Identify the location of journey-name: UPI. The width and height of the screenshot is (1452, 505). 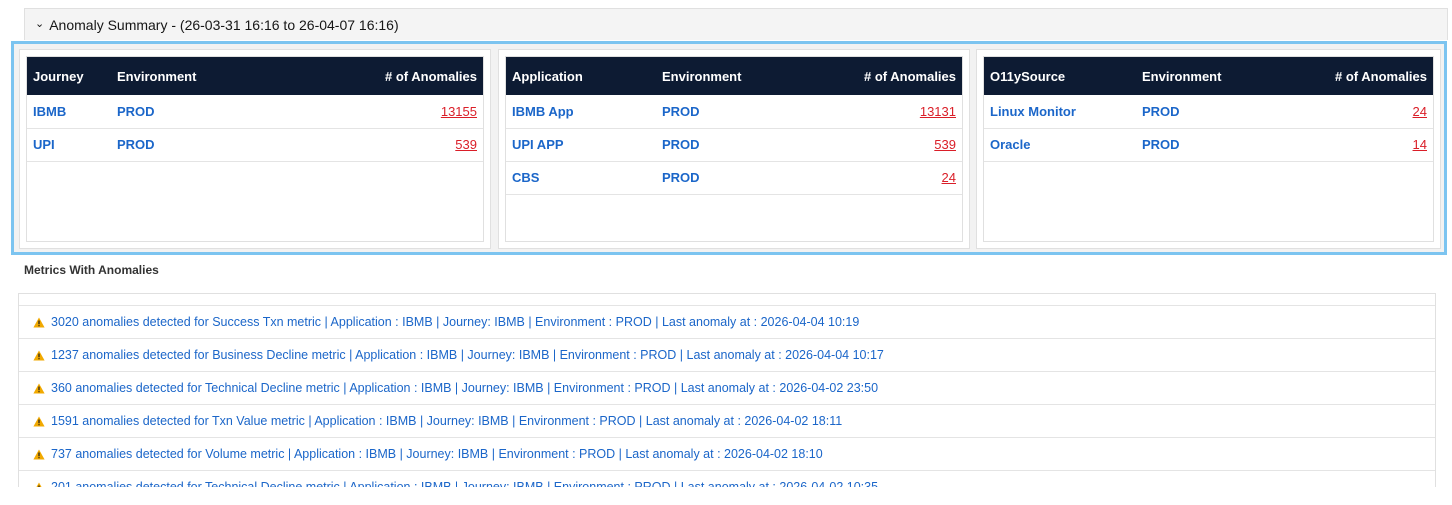
(69, 145).